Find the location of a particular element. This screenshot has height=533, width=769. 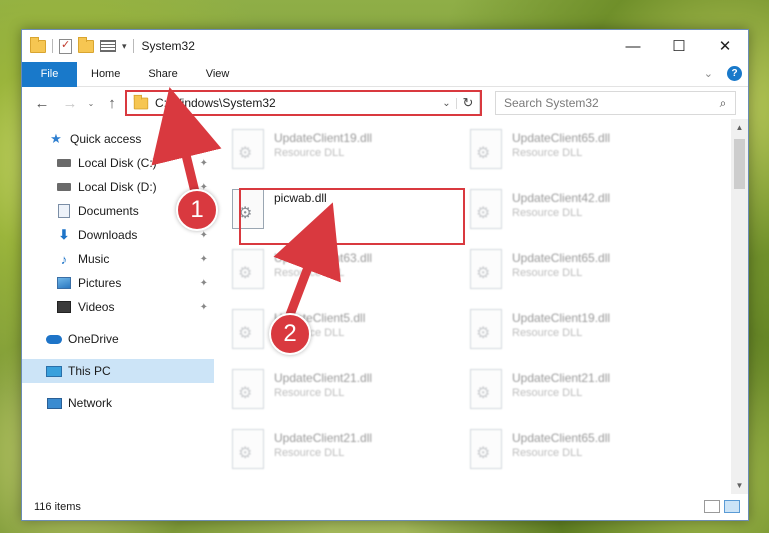

search-icon: ⌕ is located at coordinates (723, 102).